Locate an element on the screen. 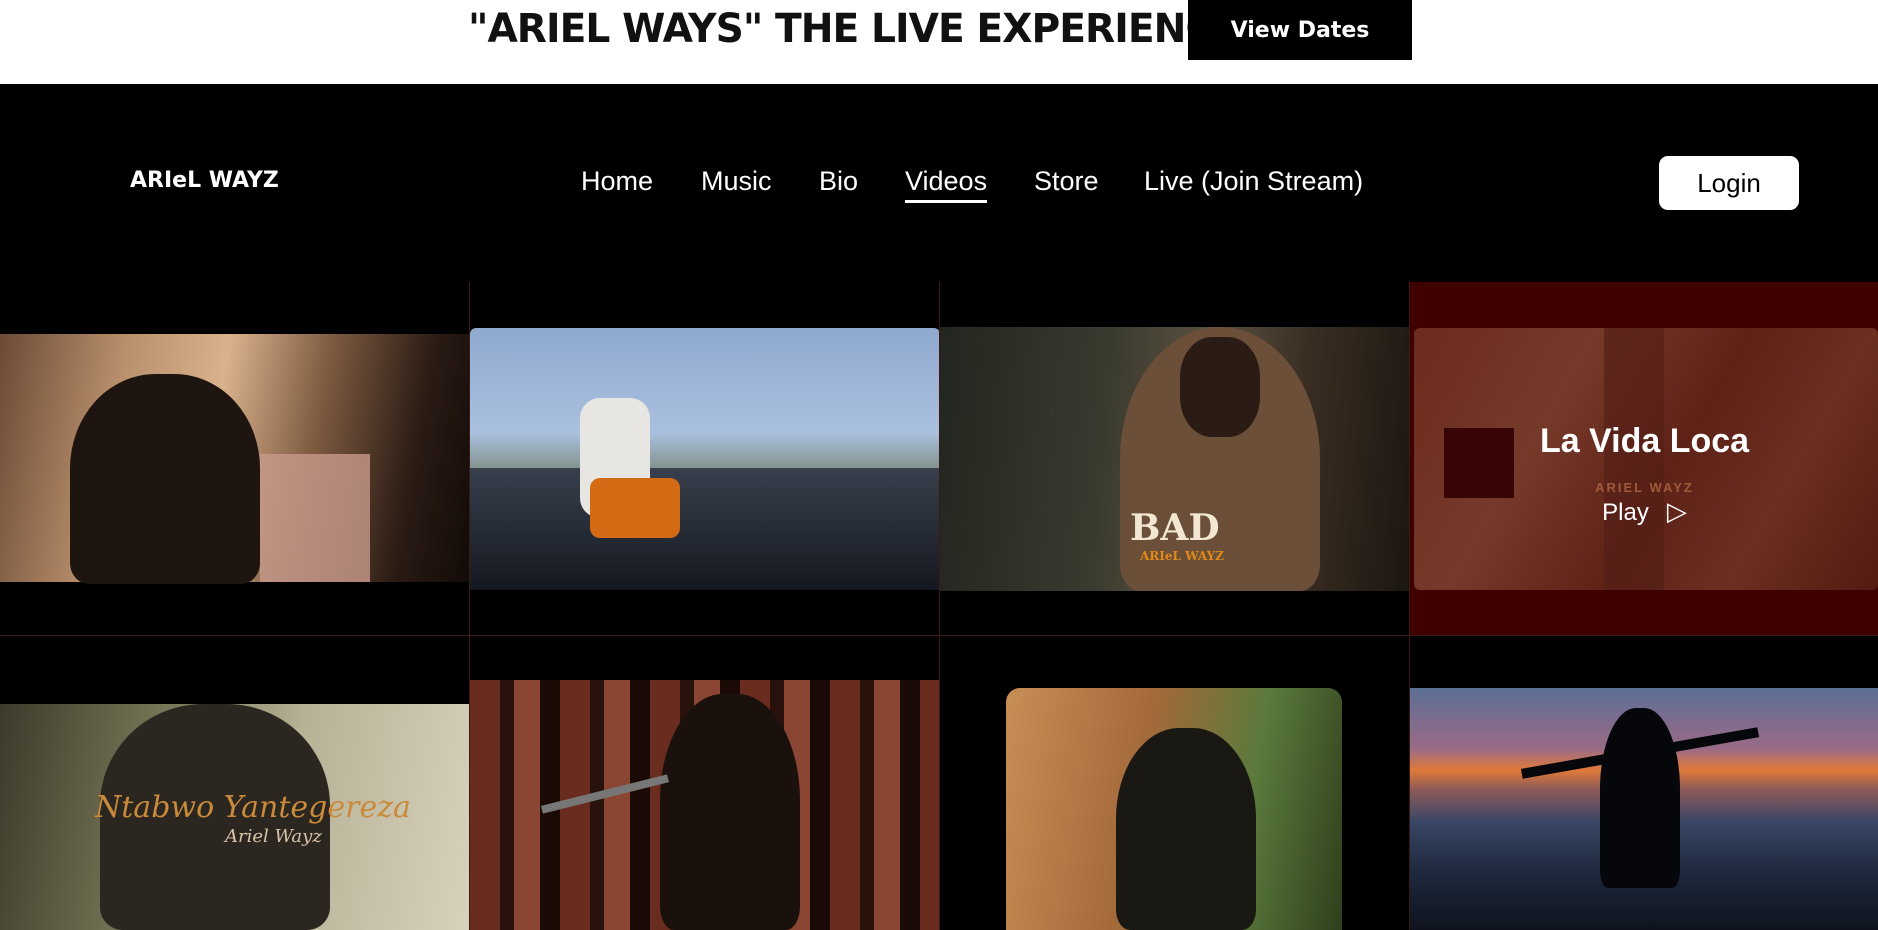  play-control: Play ▷ is located at coordinates (1644, 511).